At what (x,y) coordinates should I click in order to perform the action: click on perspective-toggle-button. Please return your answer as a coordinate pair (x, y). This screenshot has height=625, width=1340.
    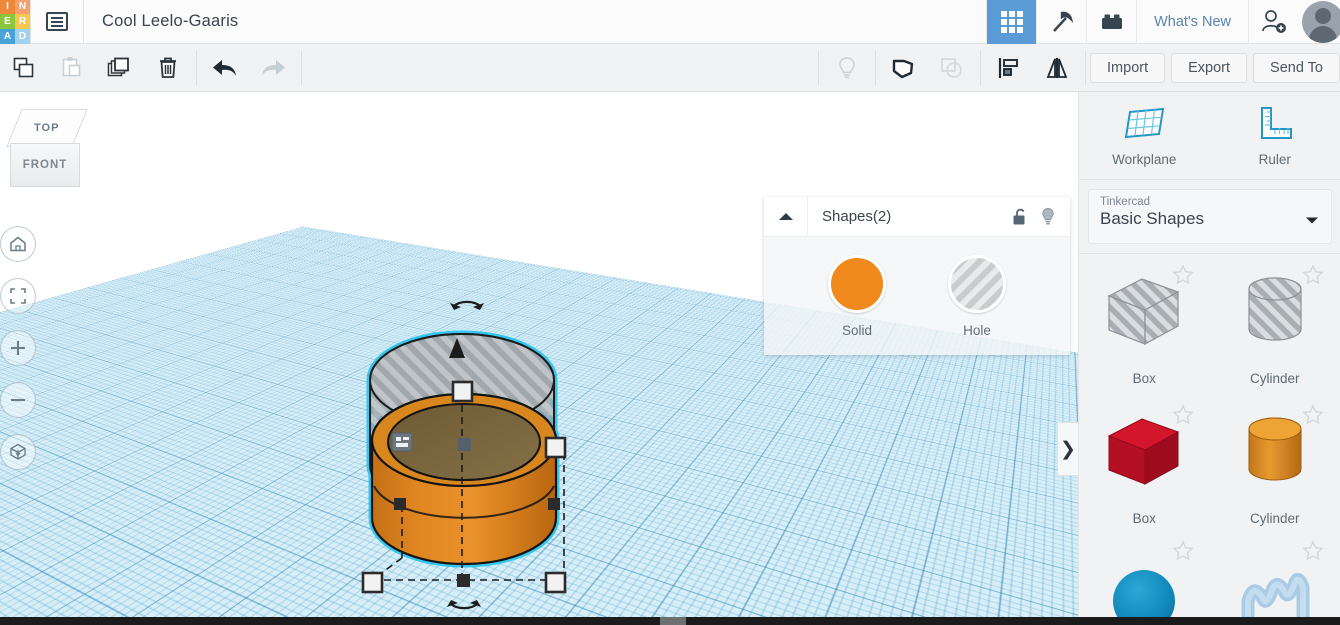
    Looking at the image, I should click on (18, 452).